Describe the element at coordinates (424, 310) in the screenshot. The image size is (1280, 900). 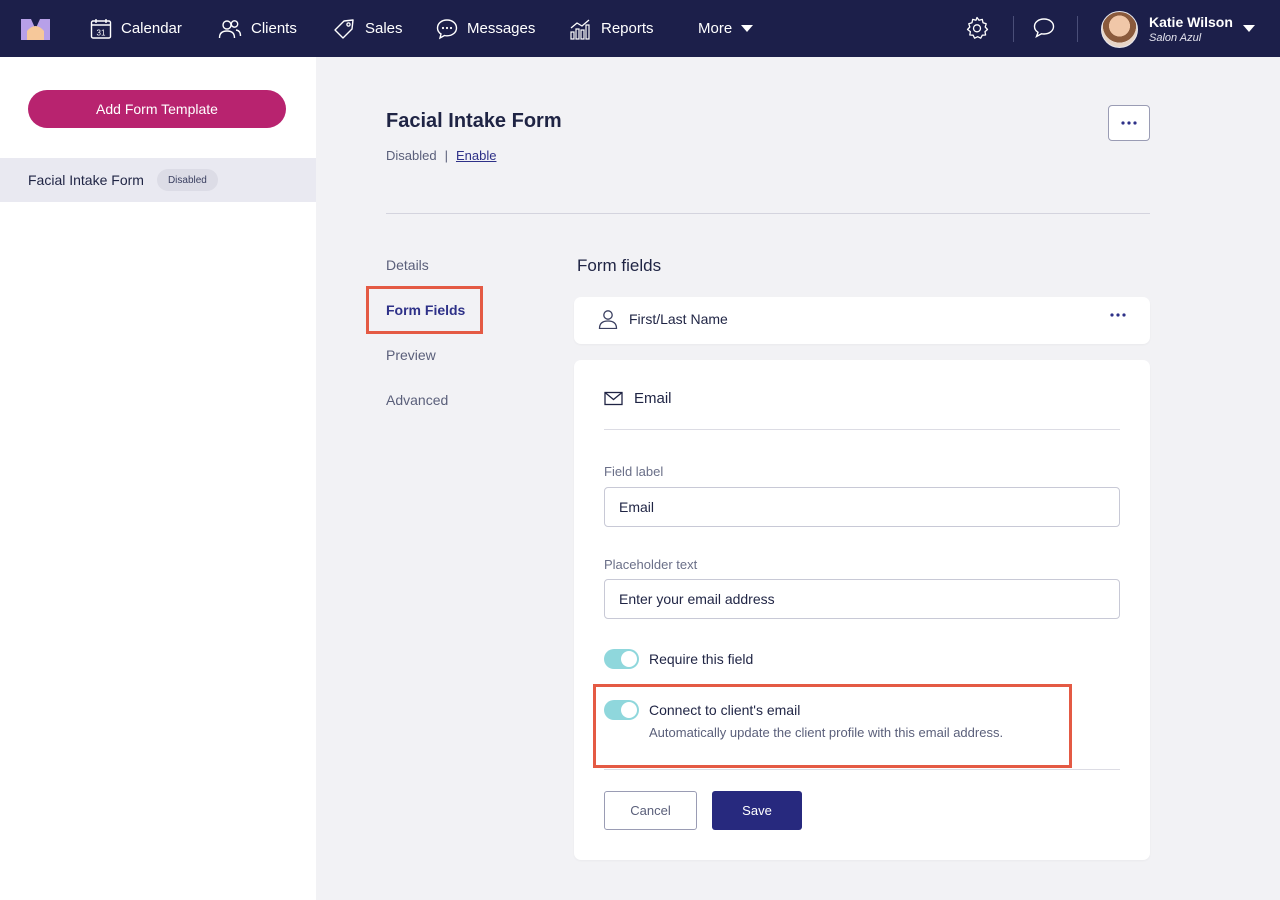
I see `highlight-box-form-fields` at that location.